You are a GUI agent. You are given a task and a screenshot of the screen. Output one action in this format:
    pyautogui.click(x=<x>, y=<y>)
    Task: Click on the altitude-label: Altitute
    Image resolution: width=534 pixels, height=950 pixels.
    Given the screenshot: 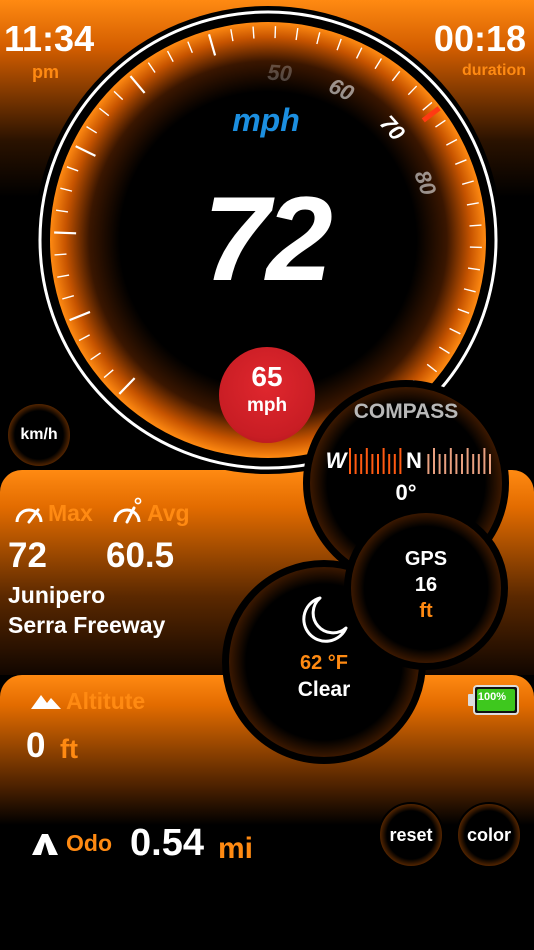 What is the action you would take?
    pyautogui.click(x=106, y=701)
    